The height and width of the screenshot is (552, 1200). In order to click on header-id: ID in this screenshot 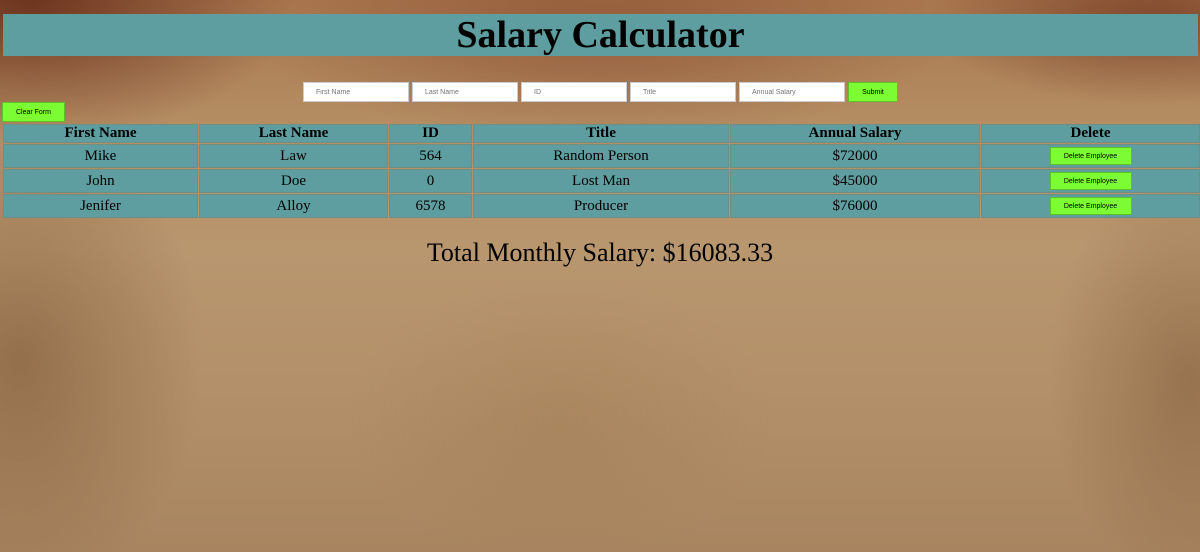, I will do `click(430, 133)`.